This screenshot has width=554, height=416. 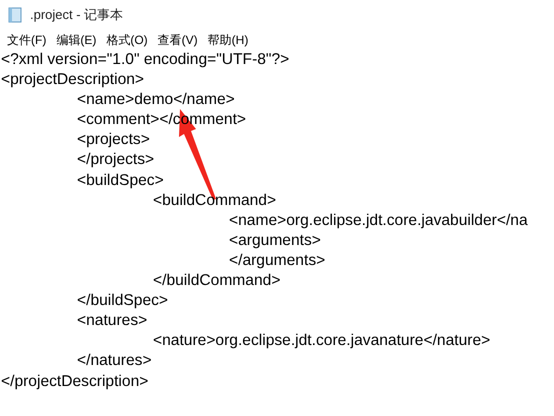 I want to click on menu-item: 查看(V), so click(x=179, y=40).